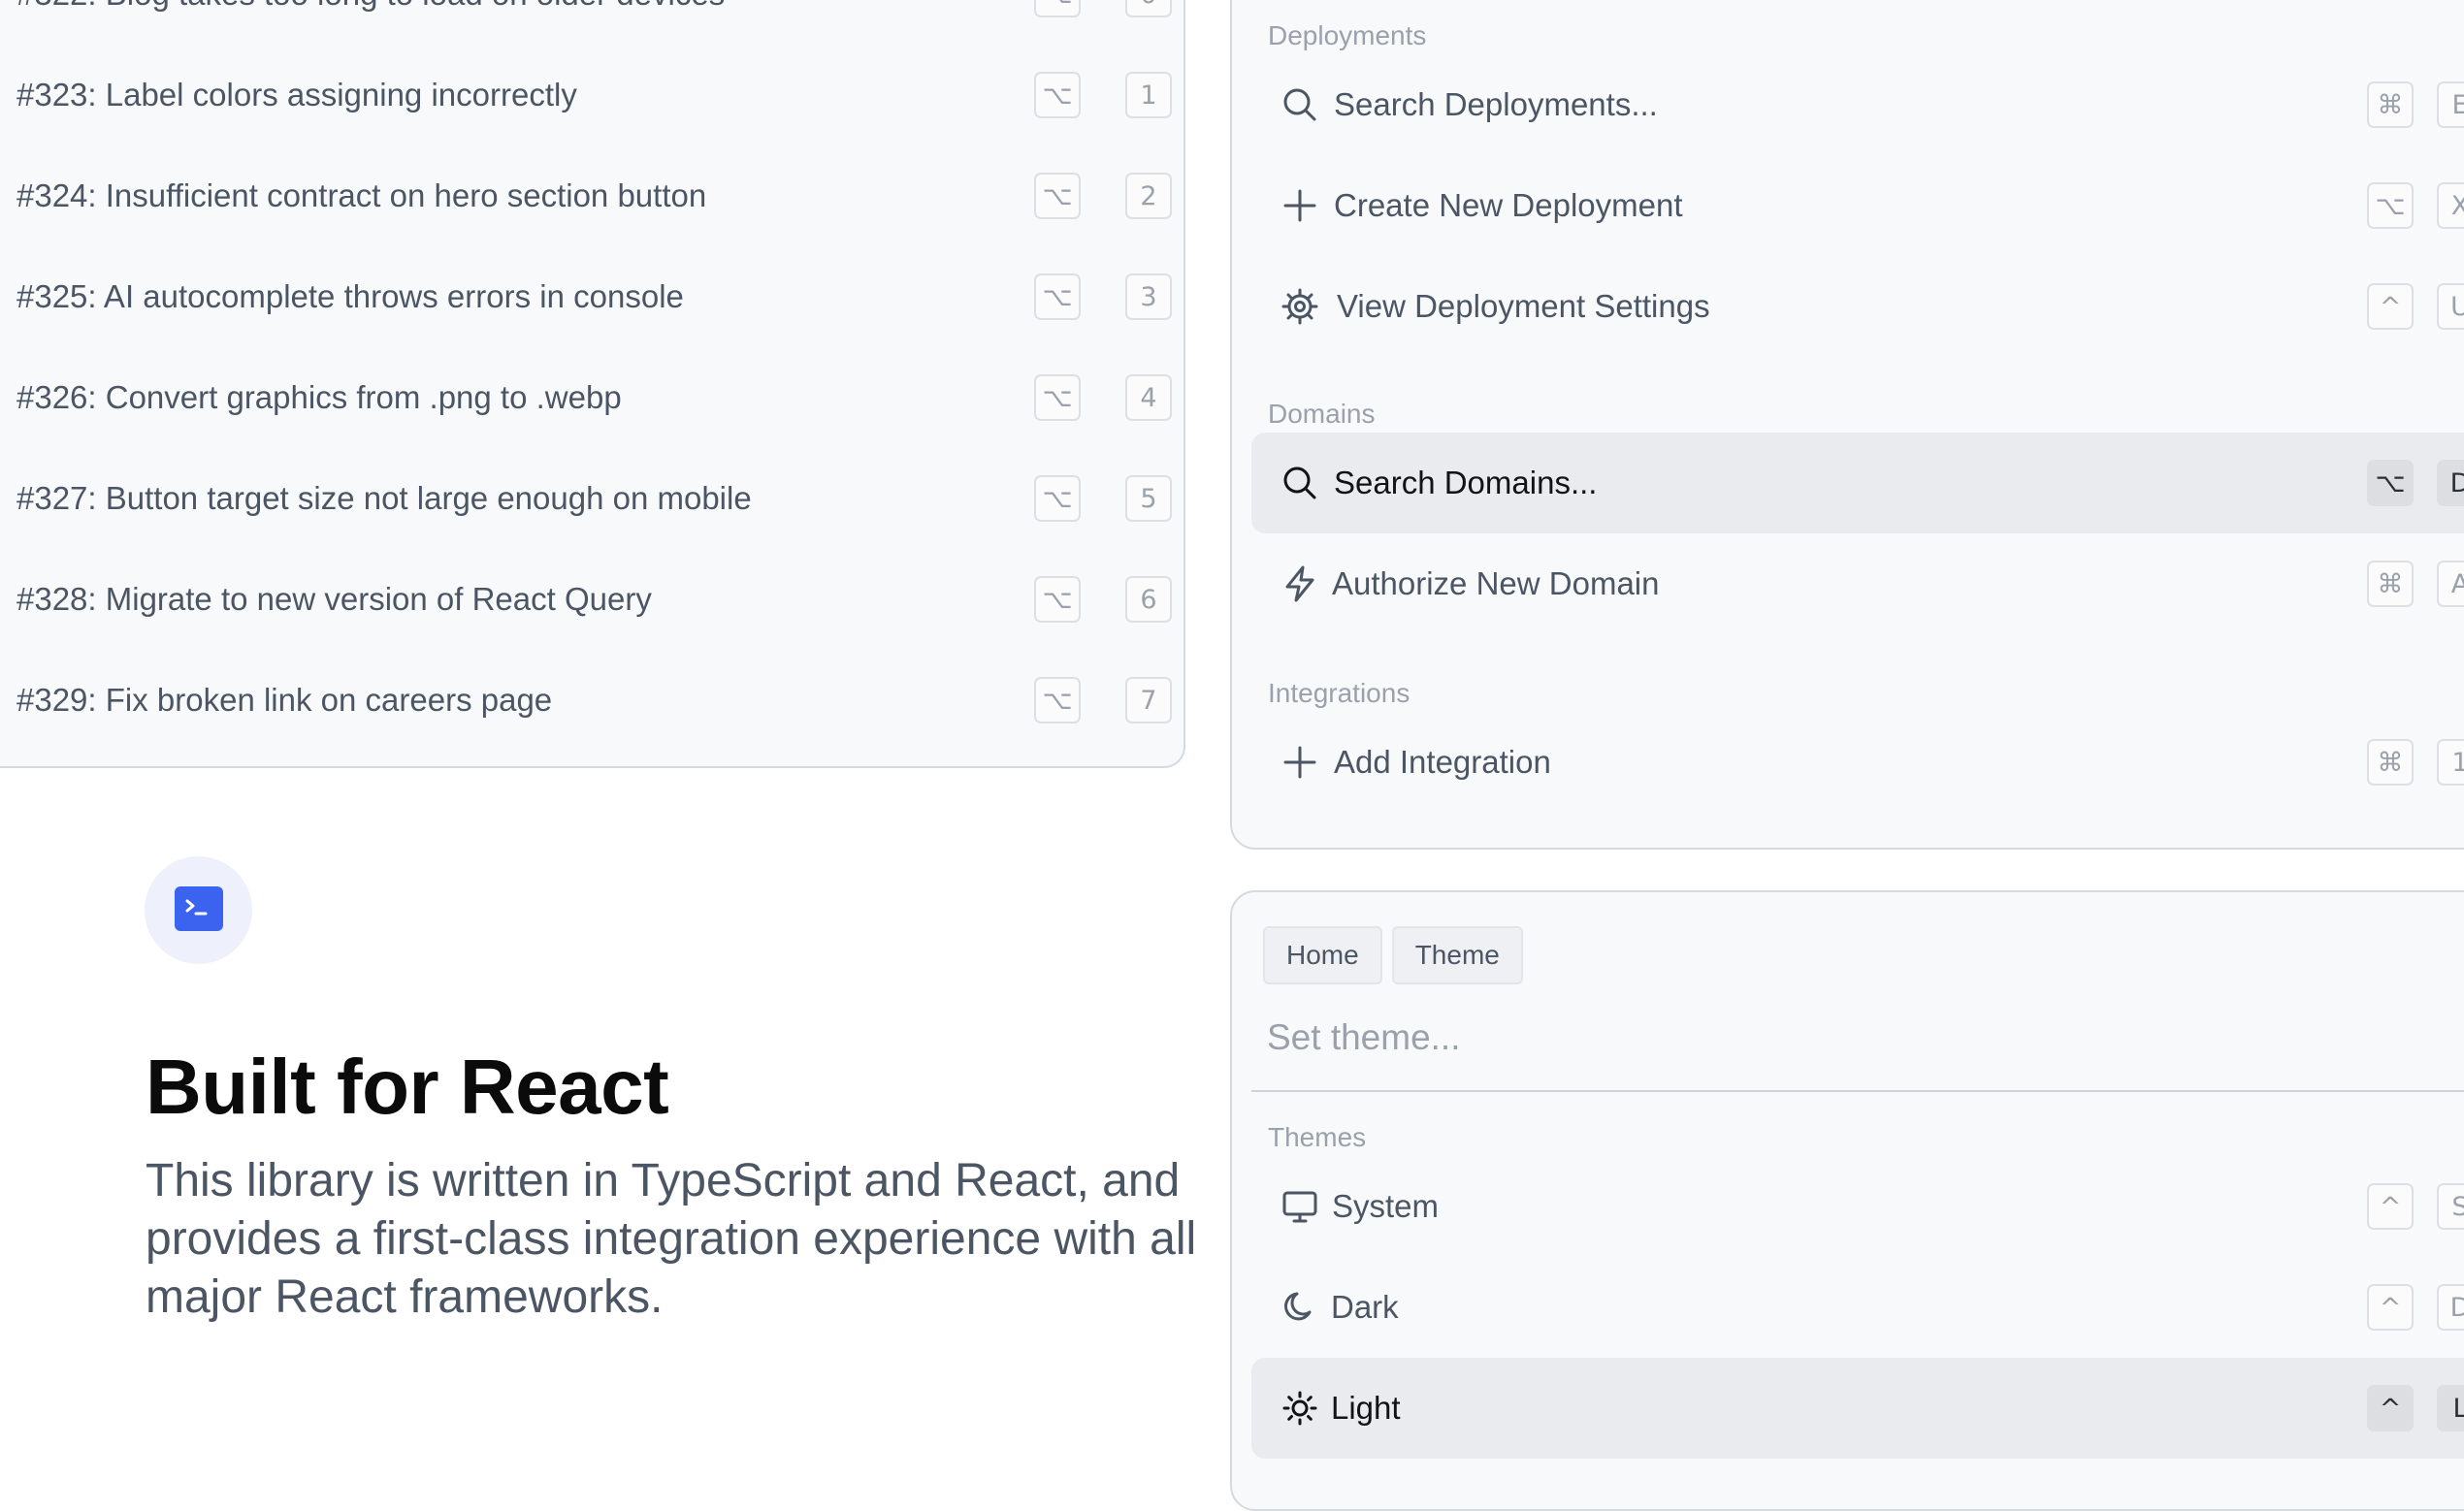 The image size is (2464, 1511). What do you see at coordinates (1300, 306) in the screenshot?
I see `gear-icon` at bounding box center [1300, 306].